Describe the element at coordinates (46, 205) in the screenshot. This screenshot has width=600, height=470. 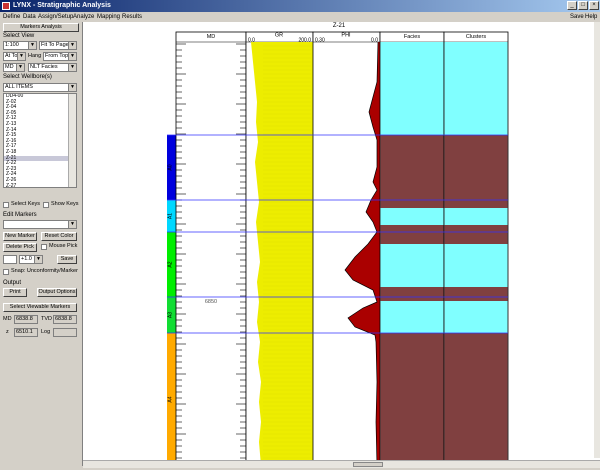
I see `show-keys-checkbox` at that location.